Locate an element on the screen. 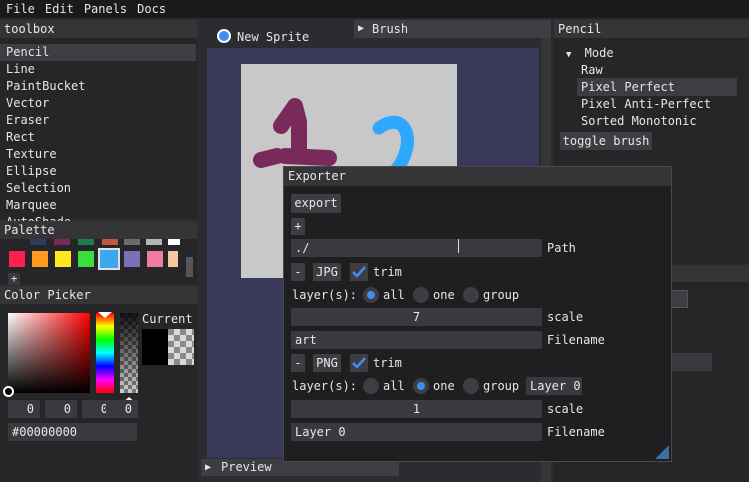 This screenshot has width=749, height=482. png-trim-checkbox is located at coordinates (359, 363).